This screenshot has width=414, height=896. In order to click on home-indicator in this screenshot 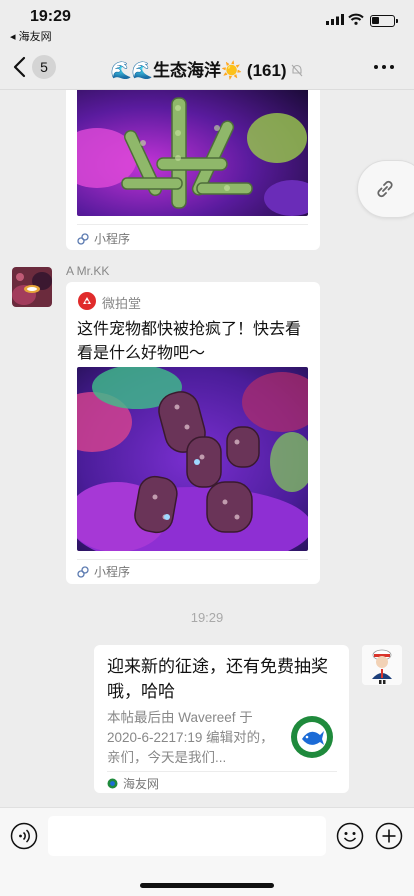, I will do `click(207, 885)`.